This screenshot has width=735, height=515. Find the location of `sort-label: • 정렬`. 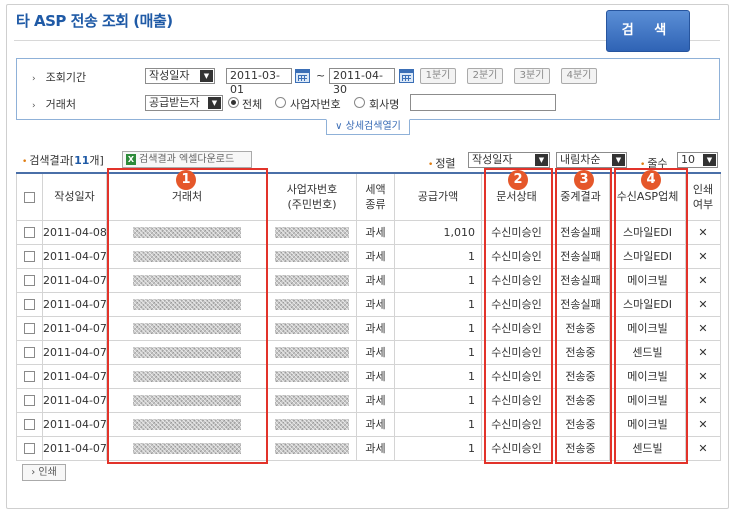

sort-label: • 정렬 is located at coordinates (442, 163).